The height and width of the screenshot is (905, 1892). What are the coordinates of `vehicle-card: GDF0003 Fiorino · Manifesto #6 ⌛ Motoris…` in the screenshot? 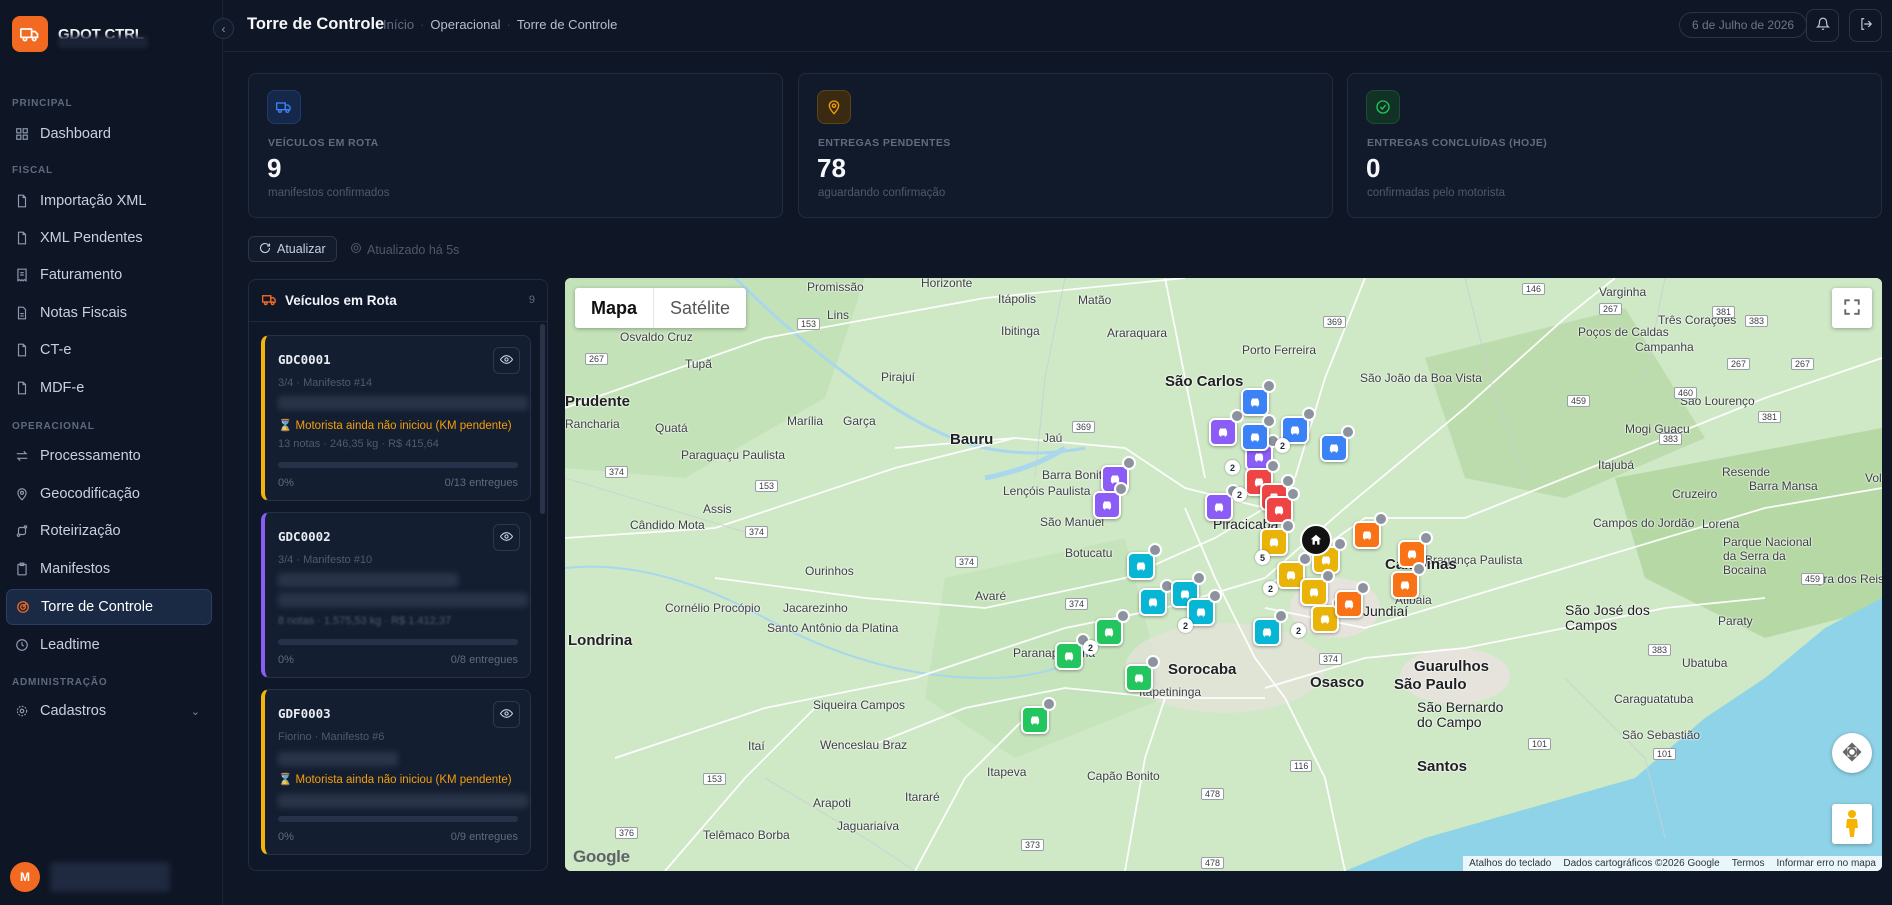 It's located at (396, 772).